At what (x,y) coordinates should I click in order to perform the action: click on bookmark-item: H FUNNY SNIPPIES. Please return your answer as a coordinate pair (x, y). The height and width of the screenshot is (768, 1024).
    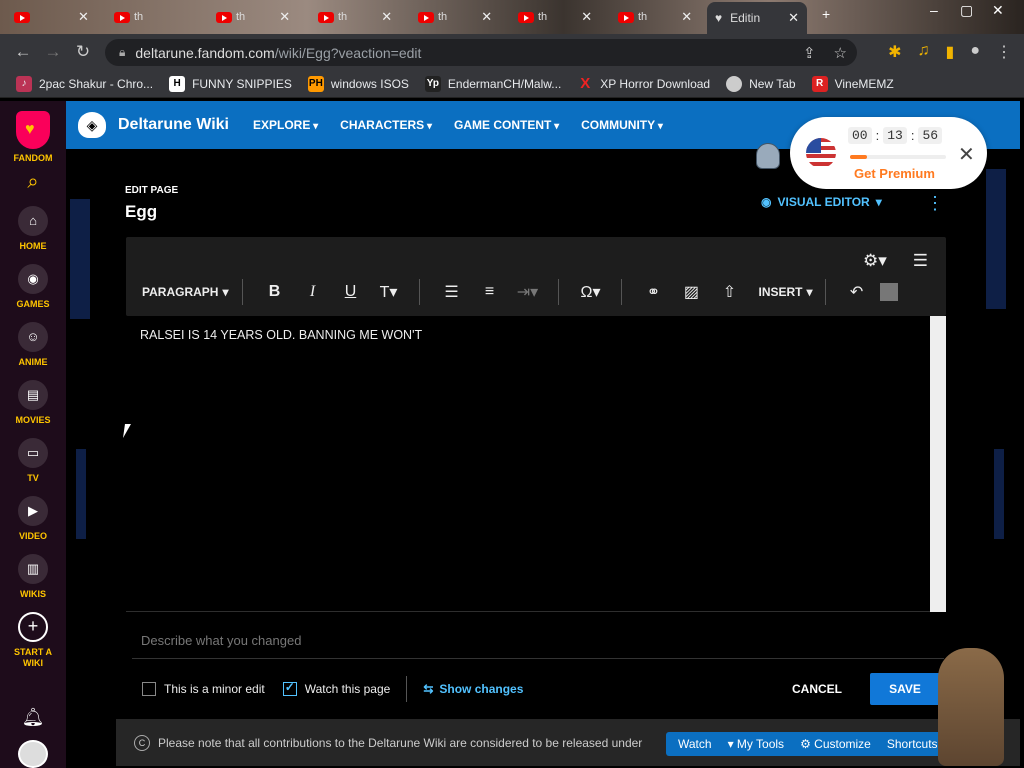
    Looking at the image, I should click on (230, 83).